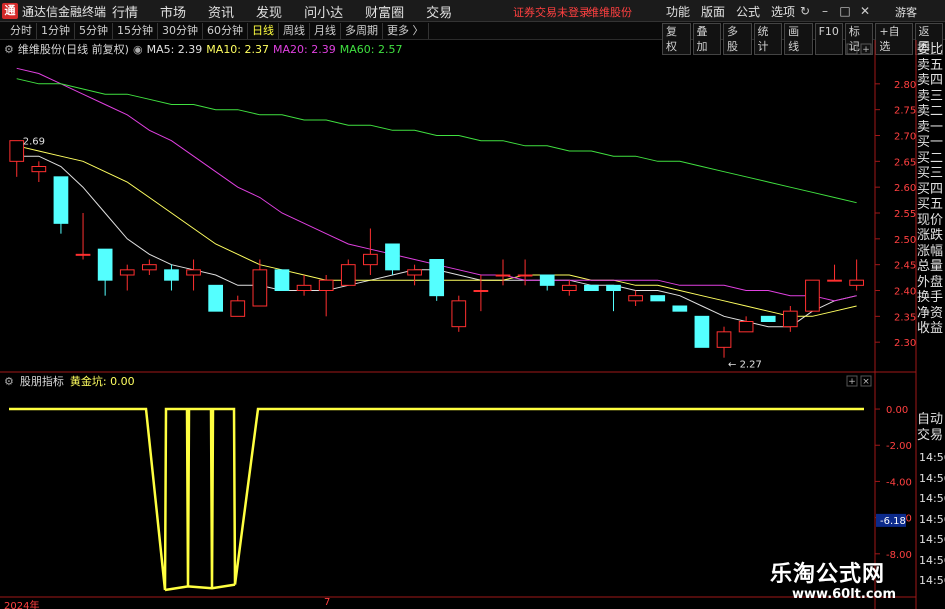  I want to click on tick-time-6: 14:56, so click(932, 580).